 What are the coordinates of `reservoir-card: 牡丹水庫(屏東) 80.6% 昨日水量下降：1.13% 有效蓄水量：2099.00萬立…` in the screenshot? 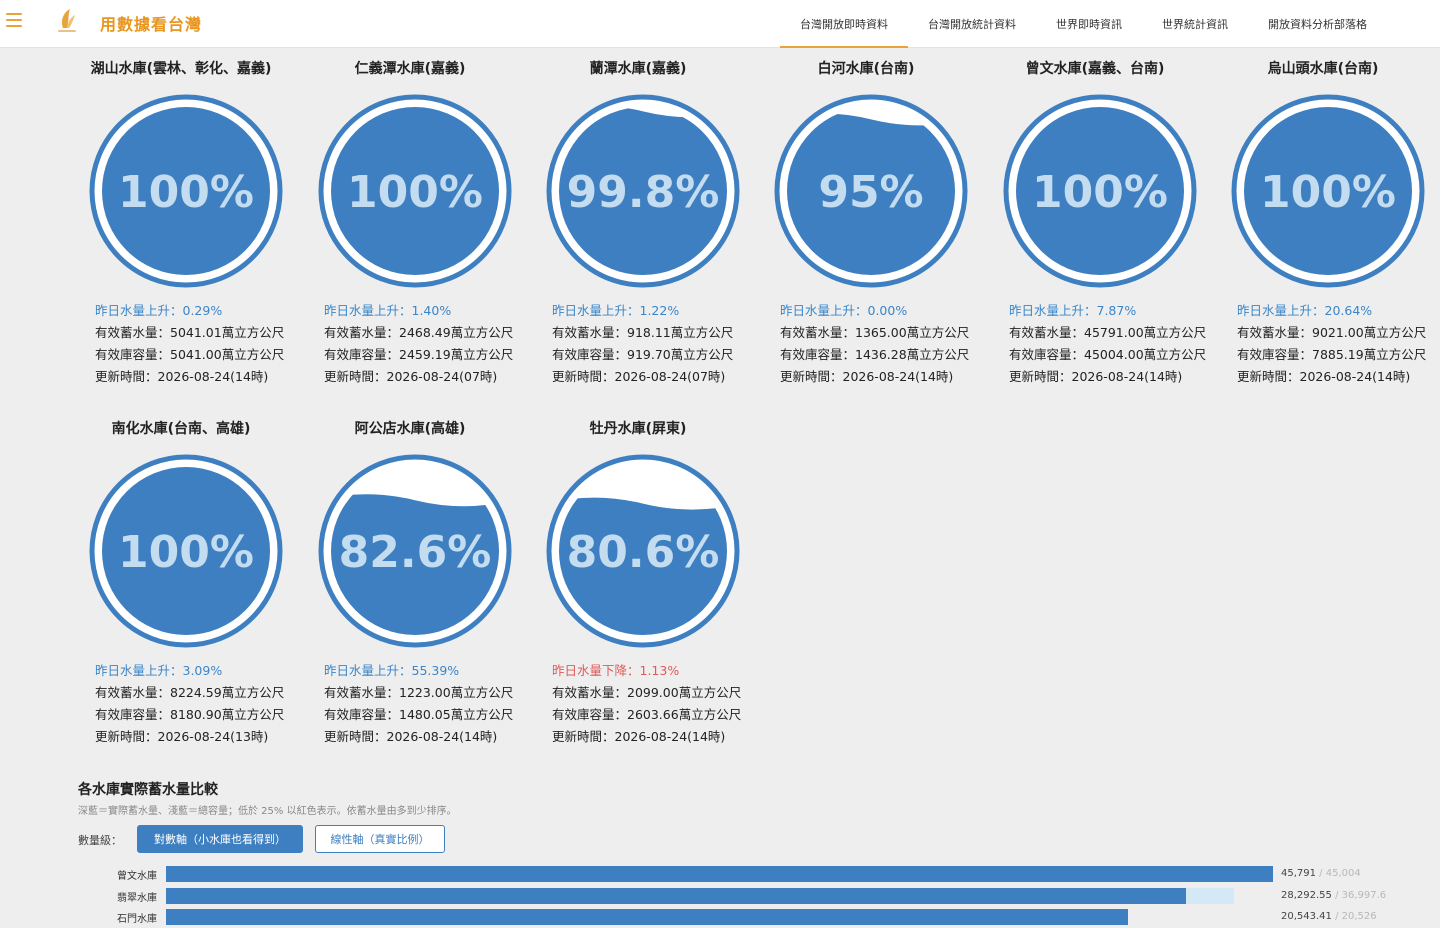 It's located at (654, 552).